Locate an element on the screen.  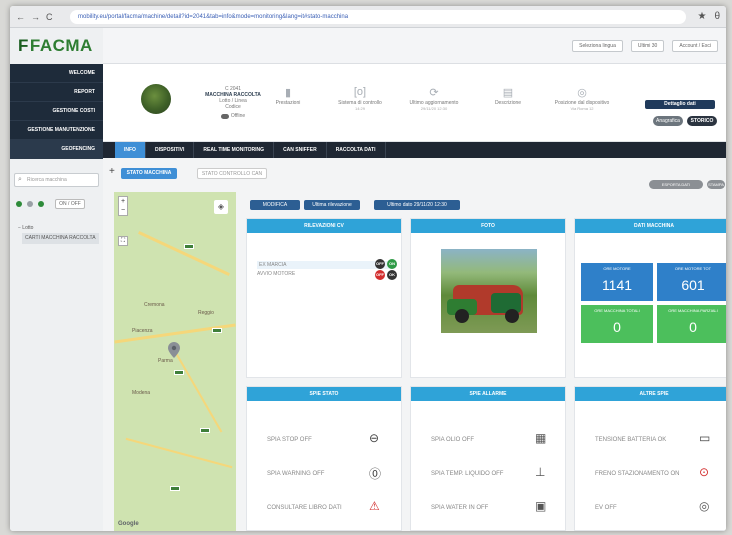
stat-posizione: ◎ Posizione dal dispositivo Via Roma 12 is located at coordinates (582, 98).